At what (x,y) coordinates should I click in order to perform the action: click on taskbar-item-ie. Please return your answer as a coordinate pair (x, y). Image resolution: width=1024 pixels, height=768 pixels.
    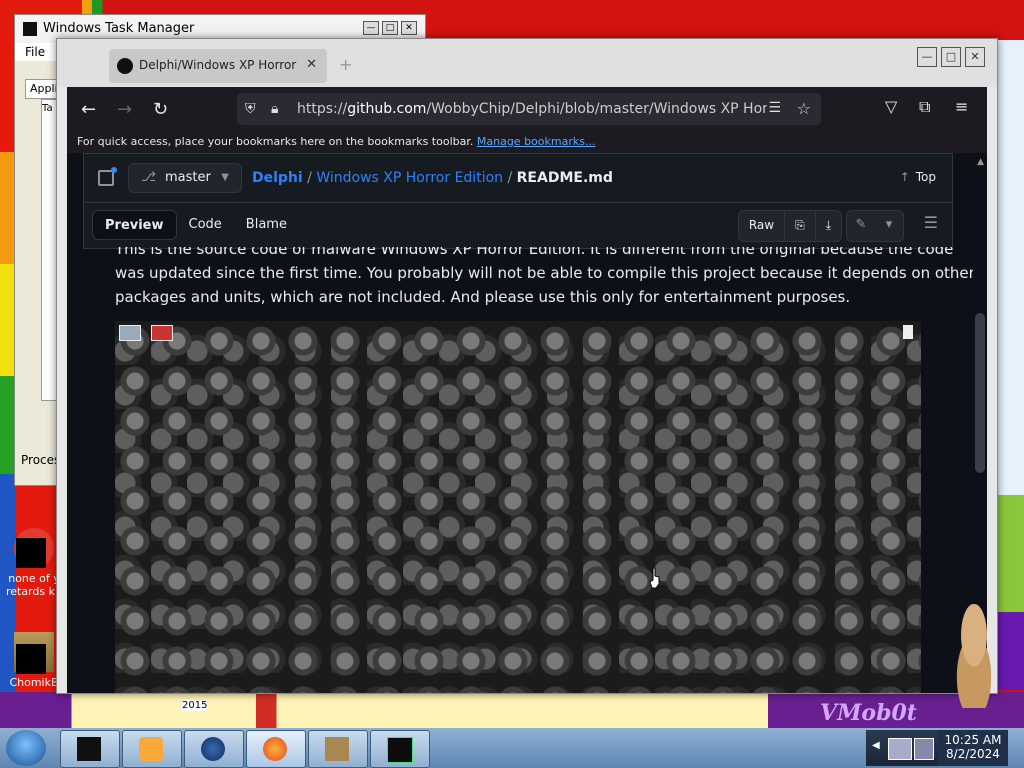
    Looking at the image, I should click on (214, 749).